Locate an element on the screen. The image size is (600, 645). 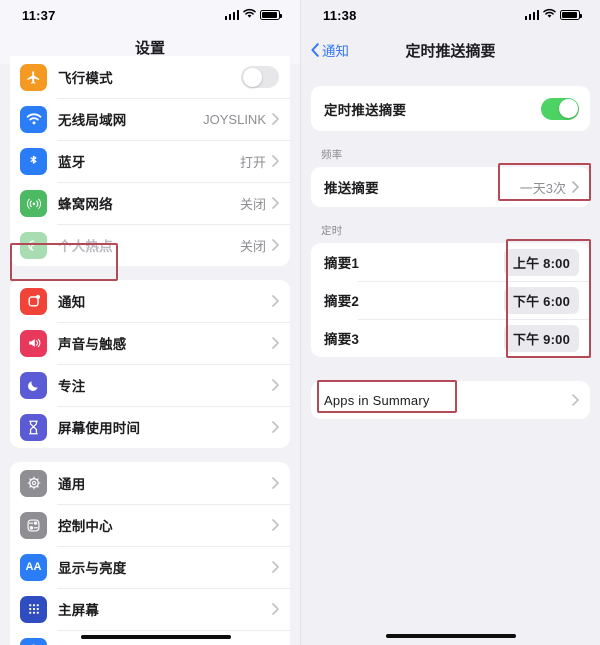
scheduled-summary-toggle is located at coordinates (560, 108).